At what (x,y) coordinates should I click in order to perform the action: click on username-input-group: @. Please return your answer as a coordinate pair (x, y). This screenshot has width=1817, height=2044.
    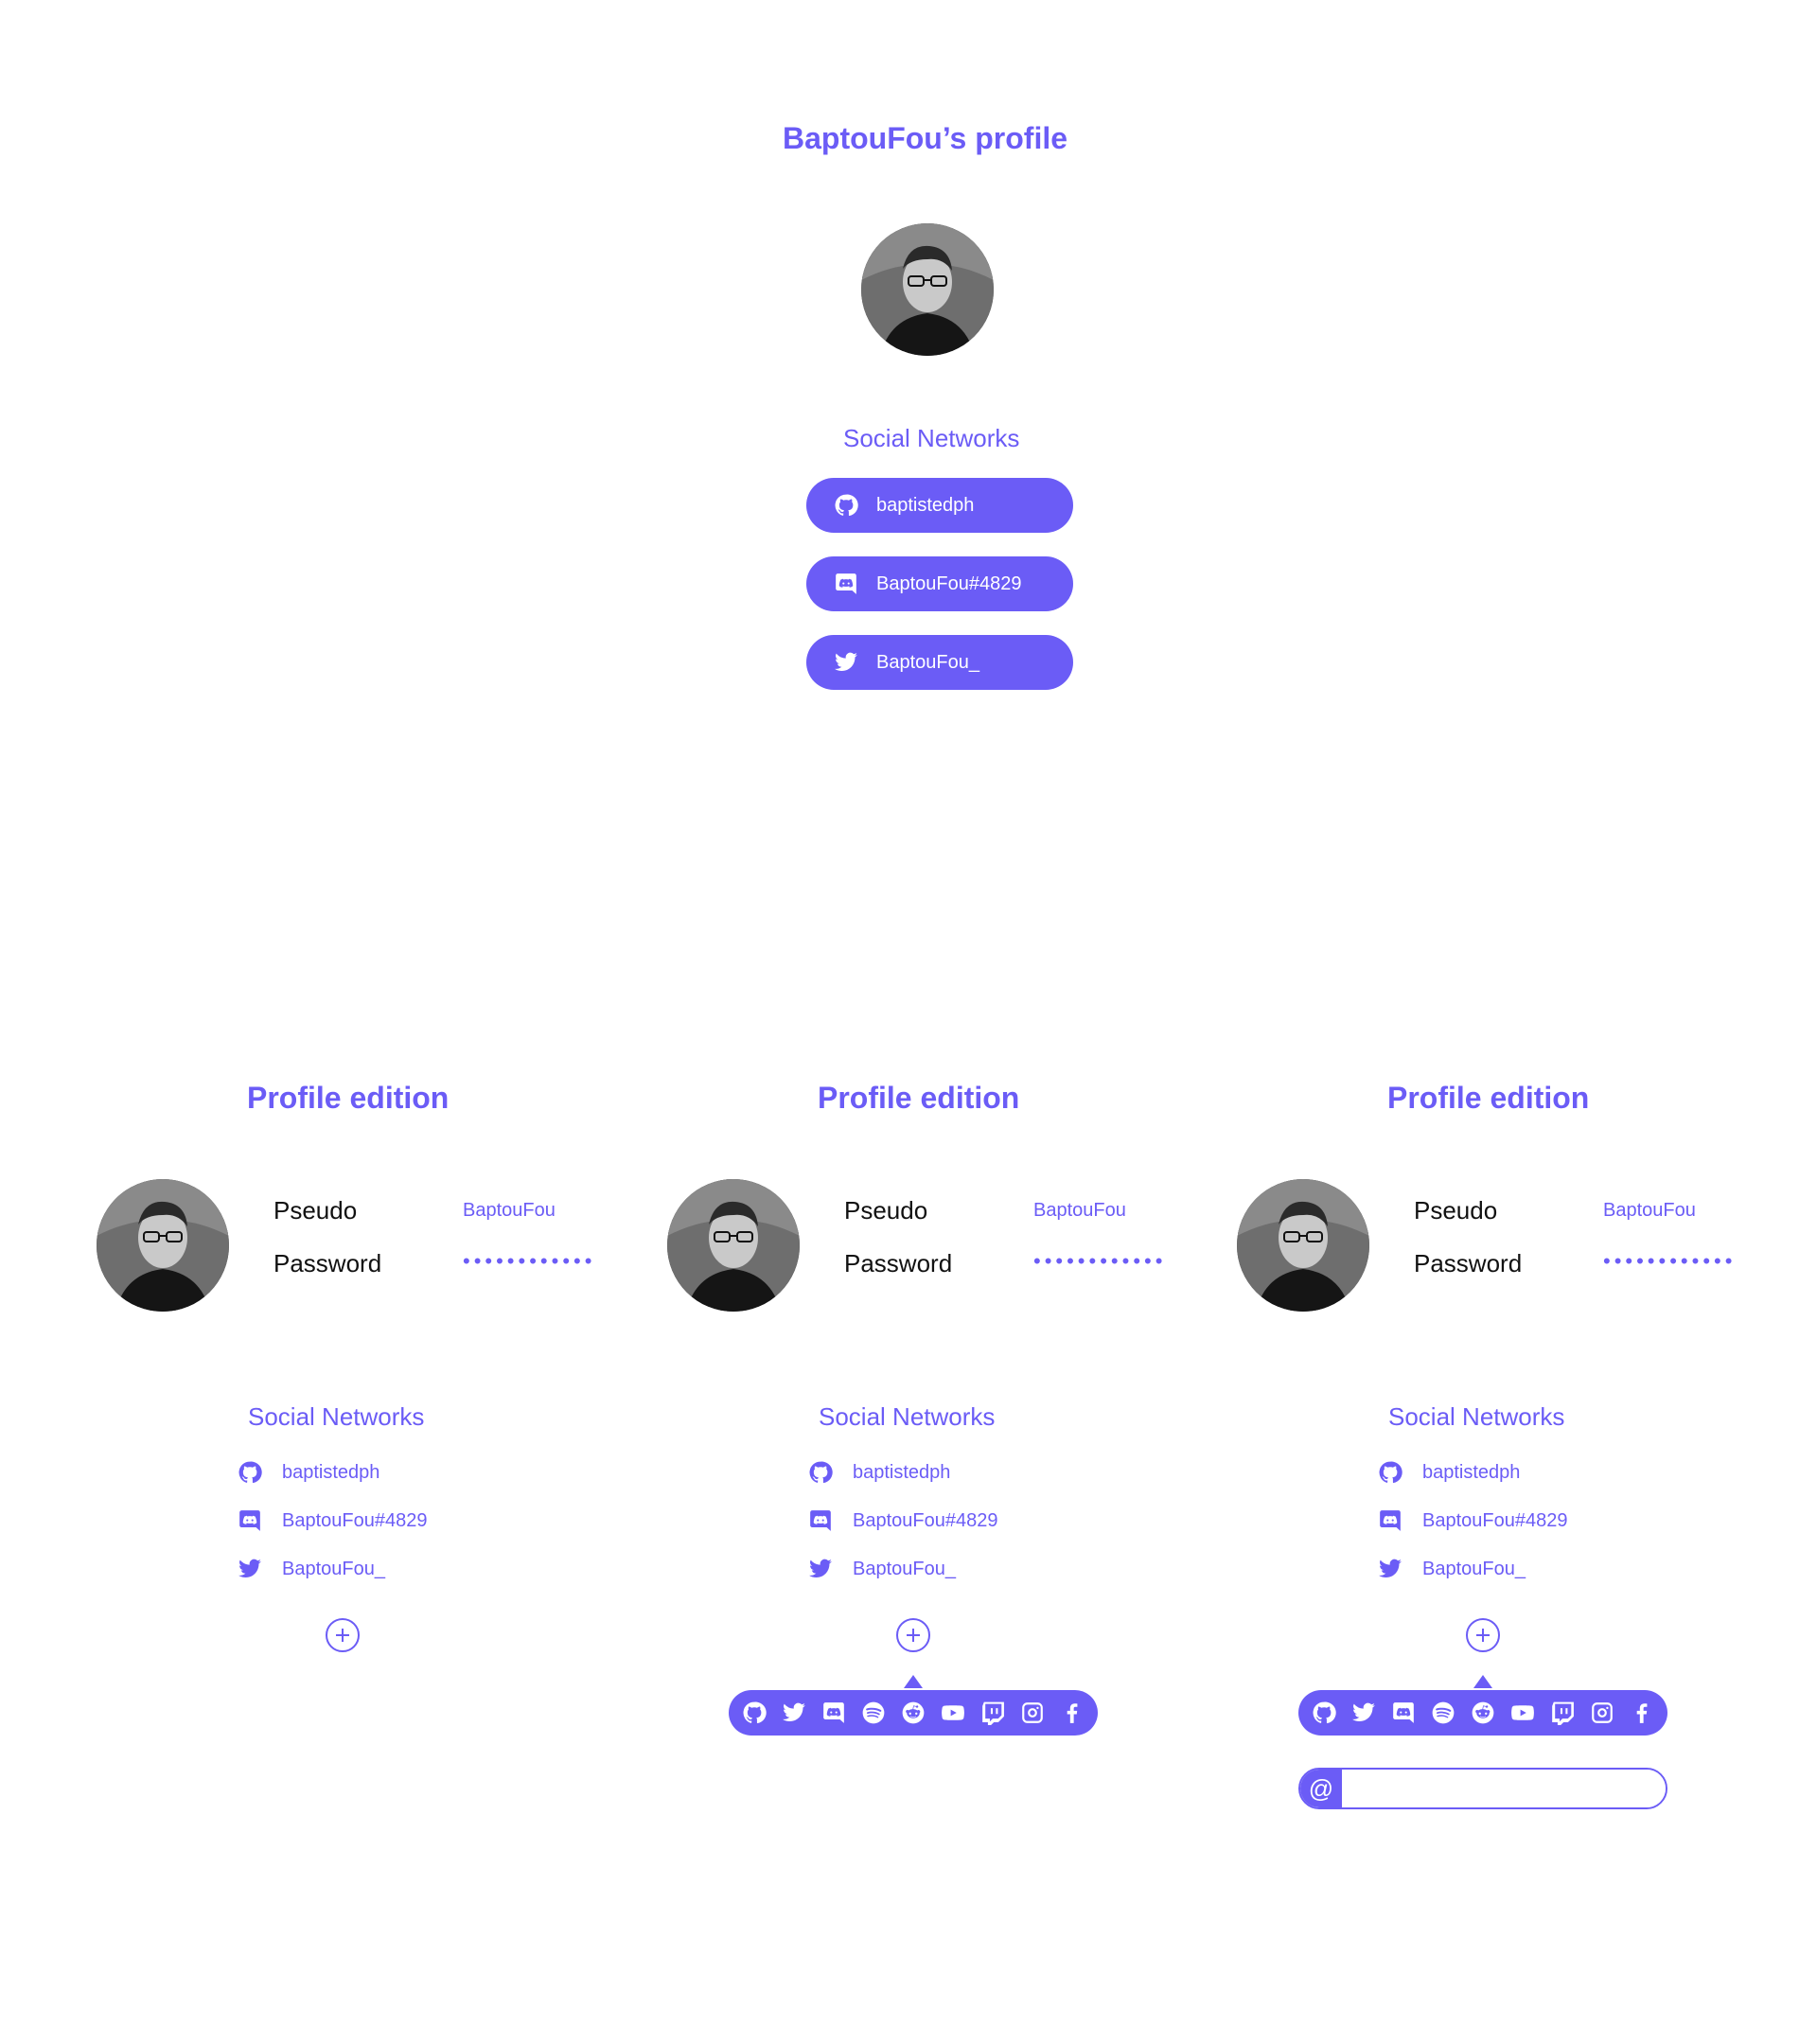
    Looking at the image, I should click on (1482, 1788).